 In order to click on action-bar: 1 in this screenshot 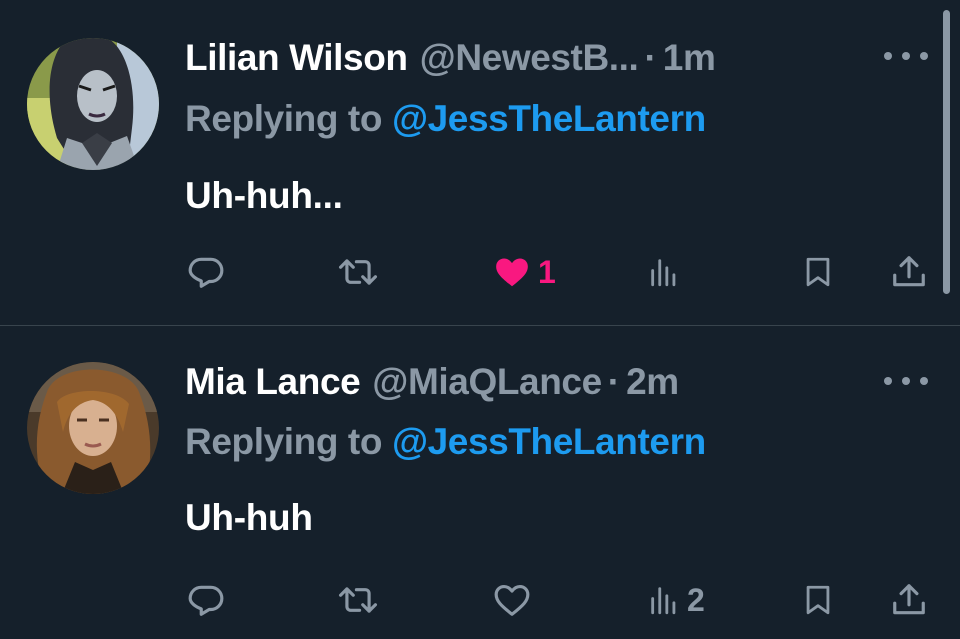, I will do `click(480, 272)`.